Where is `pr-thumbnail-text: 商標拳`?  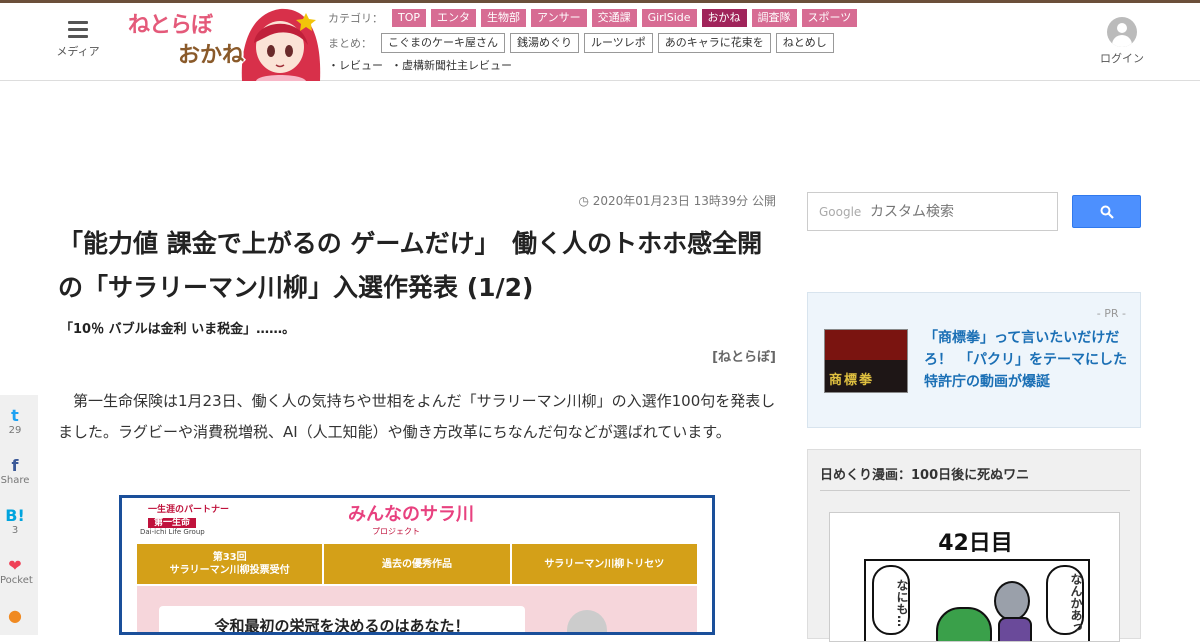 pr-thumbnail-text: 商標拳 is located at coordinates (852, 380).